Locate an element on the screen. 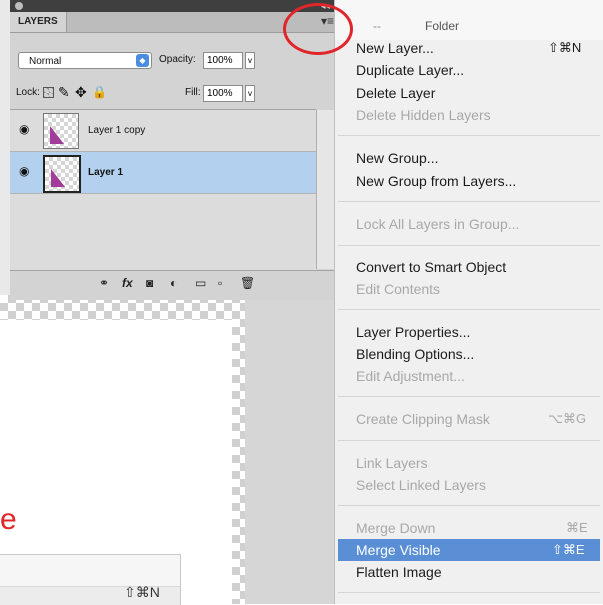  fill-input: 100% is located at coordinates (223, 93).